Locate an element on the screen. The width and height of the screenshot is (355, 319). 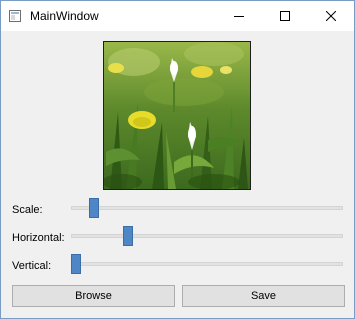
app-window-icon is located at coordinates (15, 16).